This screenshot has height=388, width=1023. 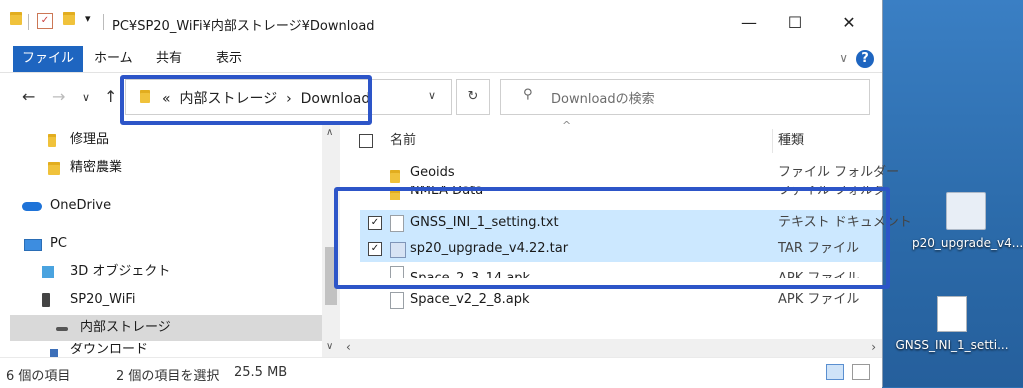 What do you see at coordinates (861, 372) in the screenshot?
I see `large-icons-view-icon` at bounding box center [861, 372].